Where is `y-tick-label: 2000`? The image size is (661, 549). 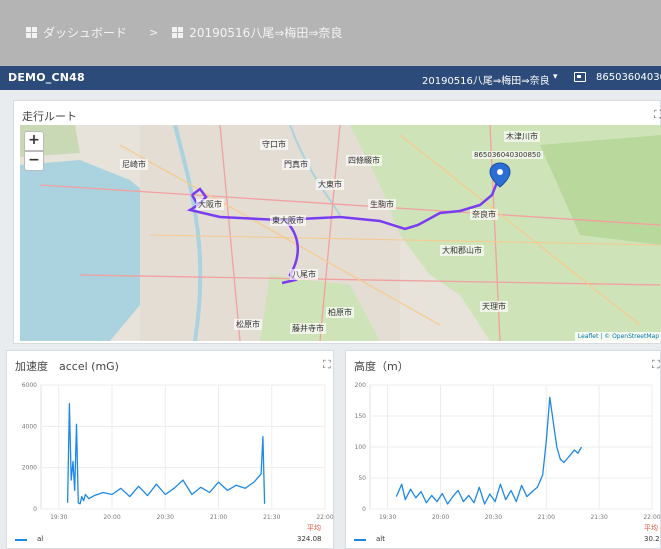
y-tick-label: 2000 is located at coordinates (29, 468).